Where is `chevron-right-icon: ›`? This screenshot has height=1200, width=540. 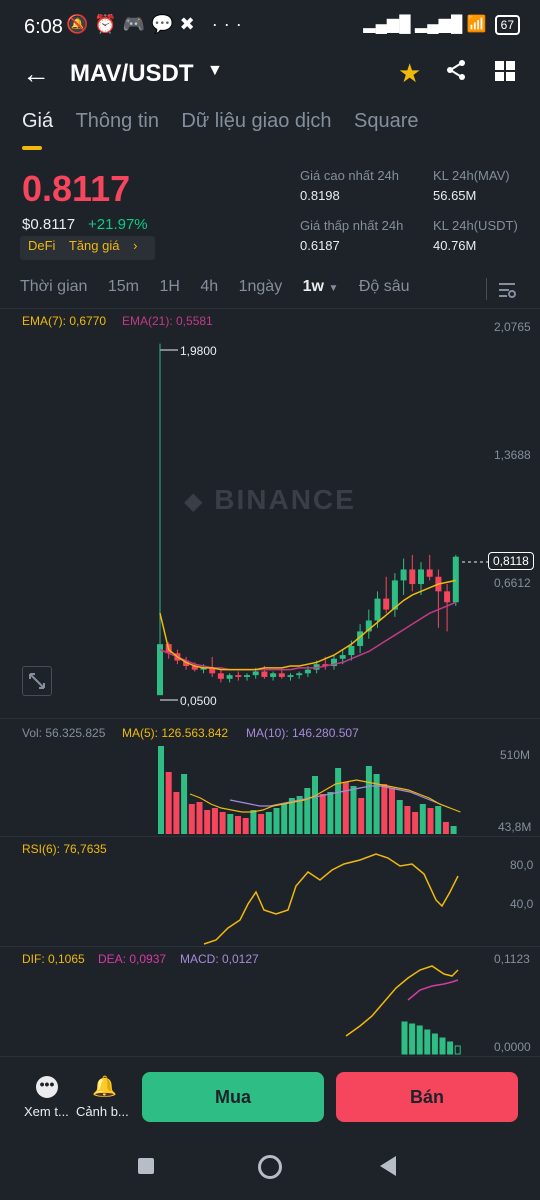
chevron-right-icon: › is located at coordinates (135, 245).